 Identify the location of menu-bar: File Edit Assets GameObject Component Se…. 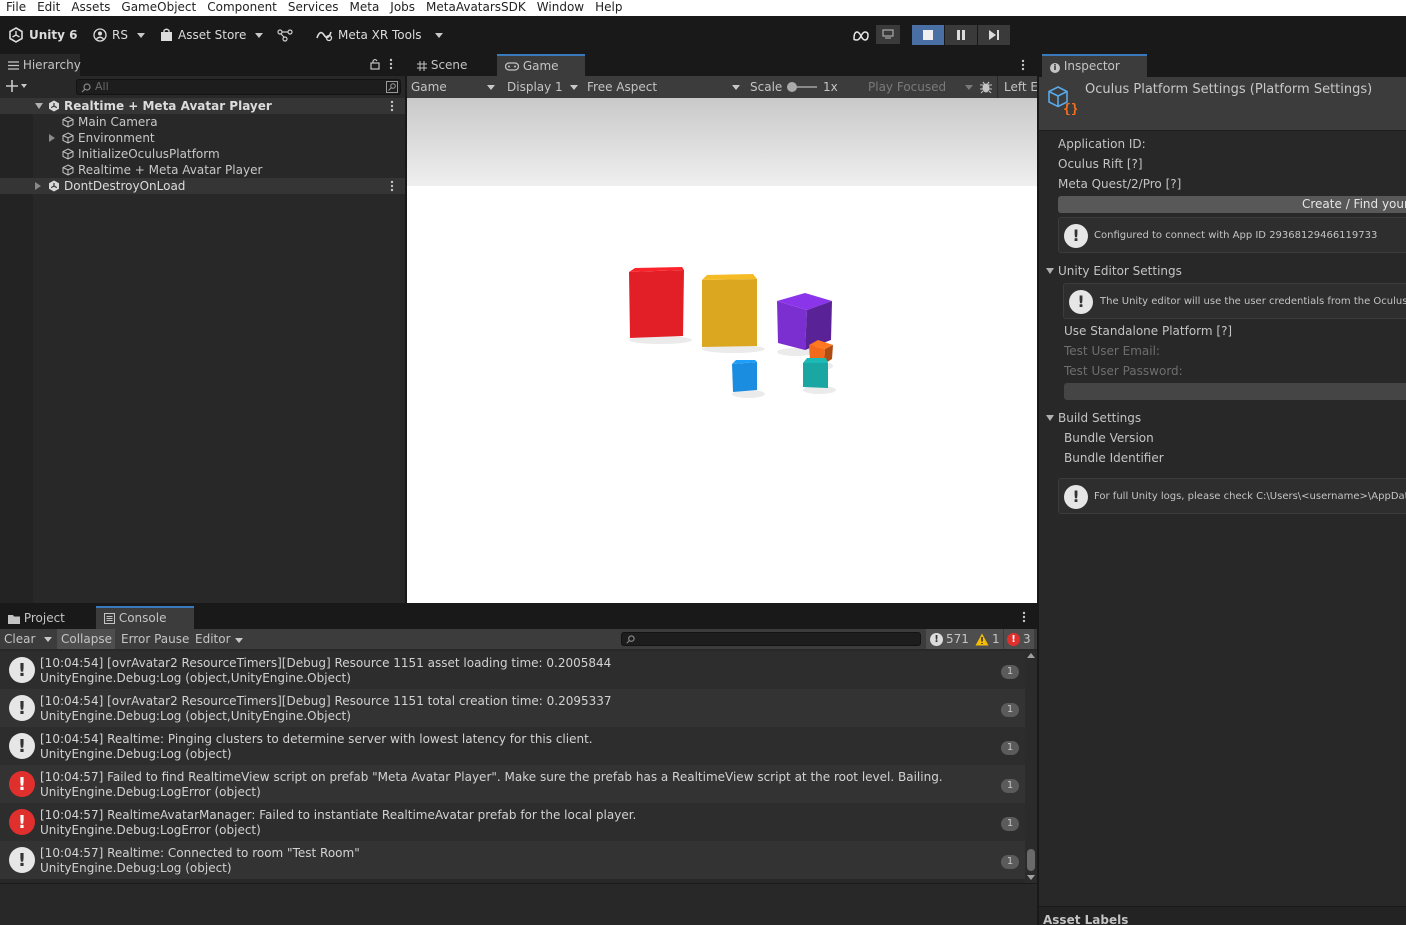
(703, 8).